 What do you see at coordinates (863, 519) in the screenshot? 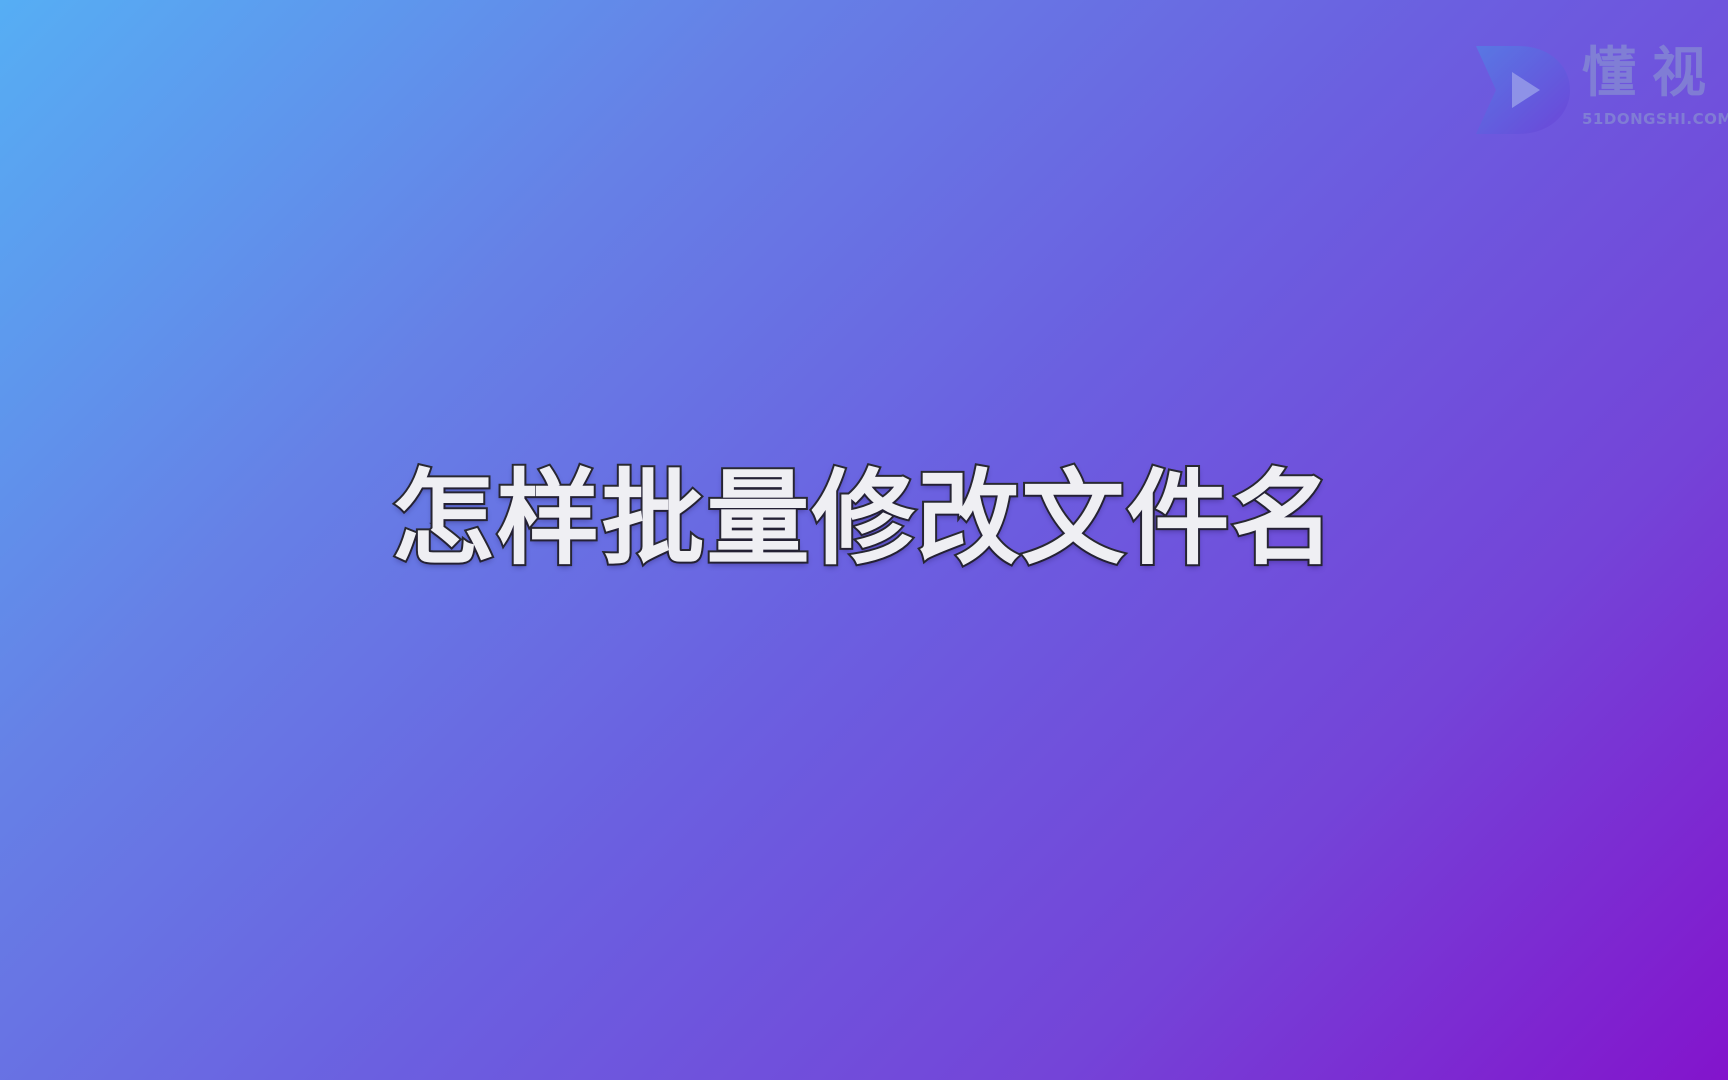
I see `slide-title: 怎样批量修改文件名` at bounding box center [863, 519].